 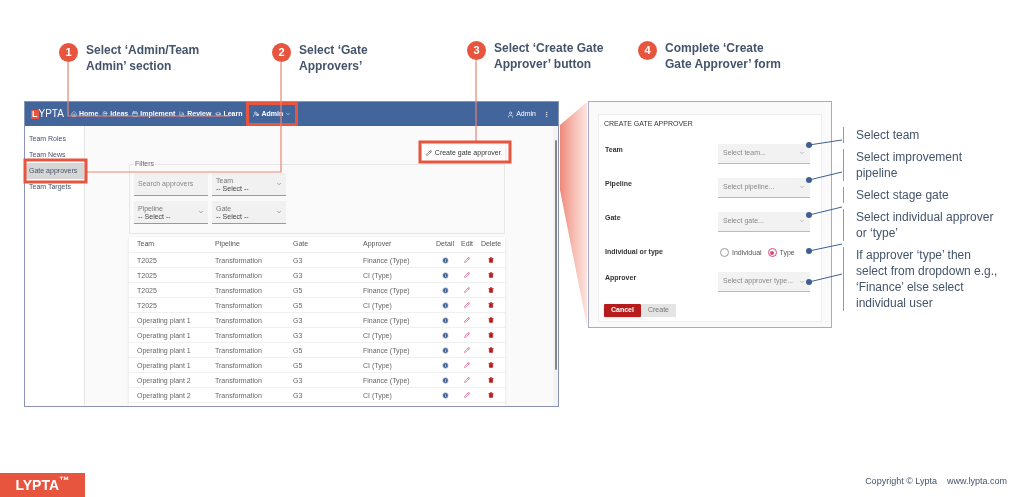 I want to click on note-text: If approver ‘type’ then select from dropdown e.g., ‘Finance’ else select individual user, so click(x=921, y=279).